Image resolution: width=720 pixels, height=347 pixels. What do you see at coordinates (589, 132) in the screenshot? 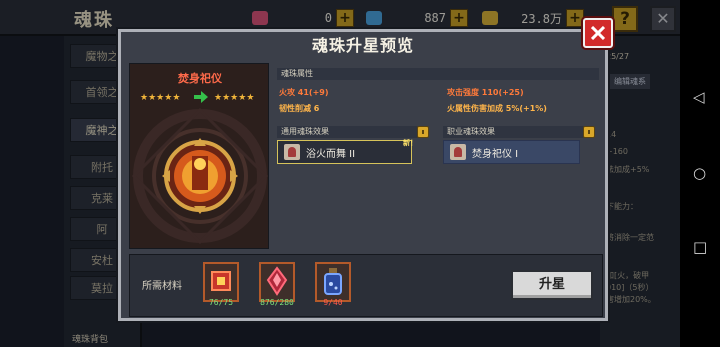
I see `class-effect-info-icon` at bounding box center [589, 132].